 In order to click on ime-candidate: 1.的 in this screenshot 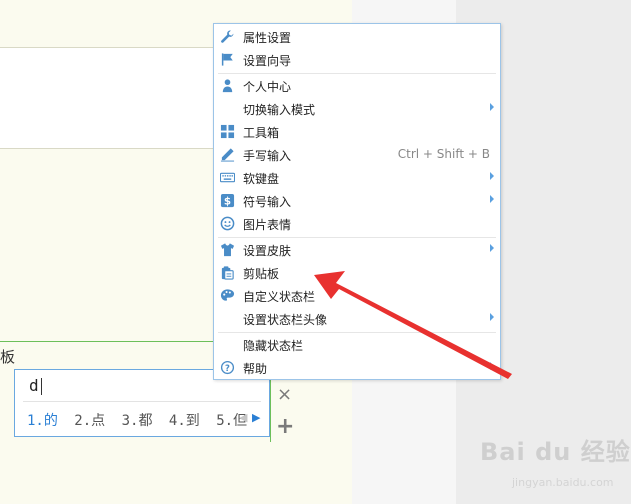, I will do `click(42, 421)`.